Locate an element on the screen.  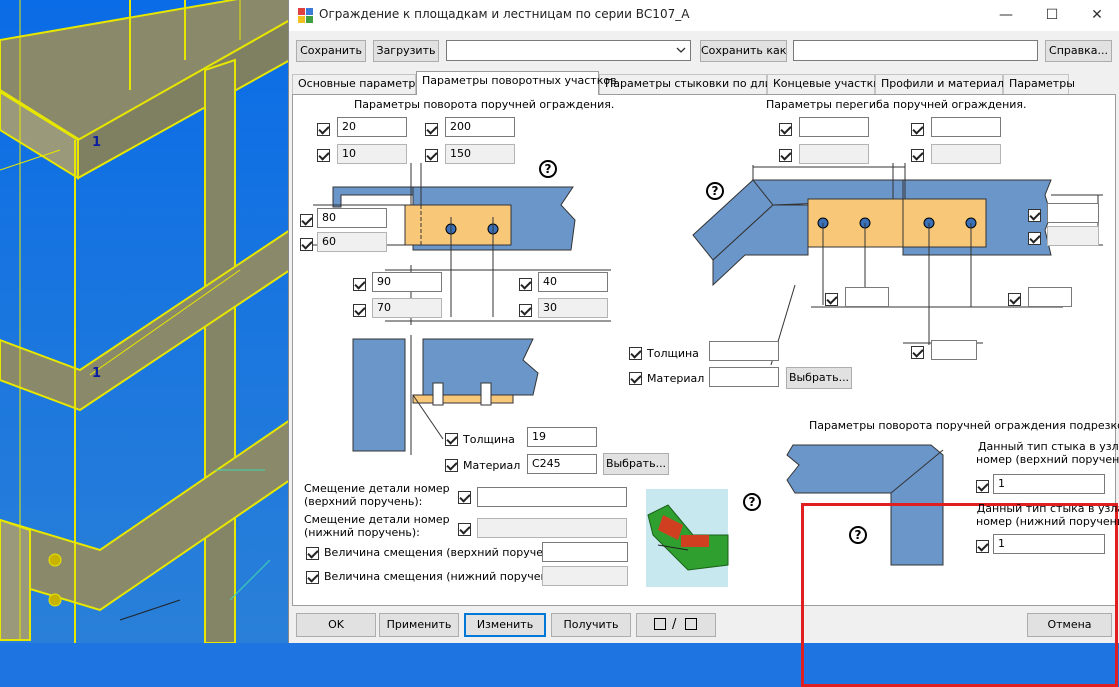
tab-params: Параметры is located at coordinates (1039, 84).